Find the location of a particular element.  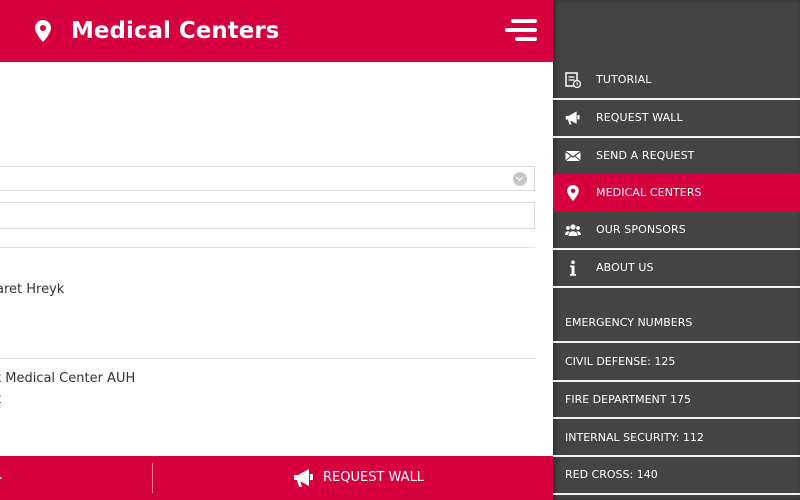

drawer-item-about-us: ABOUT US is located at coordinates (676, 268).